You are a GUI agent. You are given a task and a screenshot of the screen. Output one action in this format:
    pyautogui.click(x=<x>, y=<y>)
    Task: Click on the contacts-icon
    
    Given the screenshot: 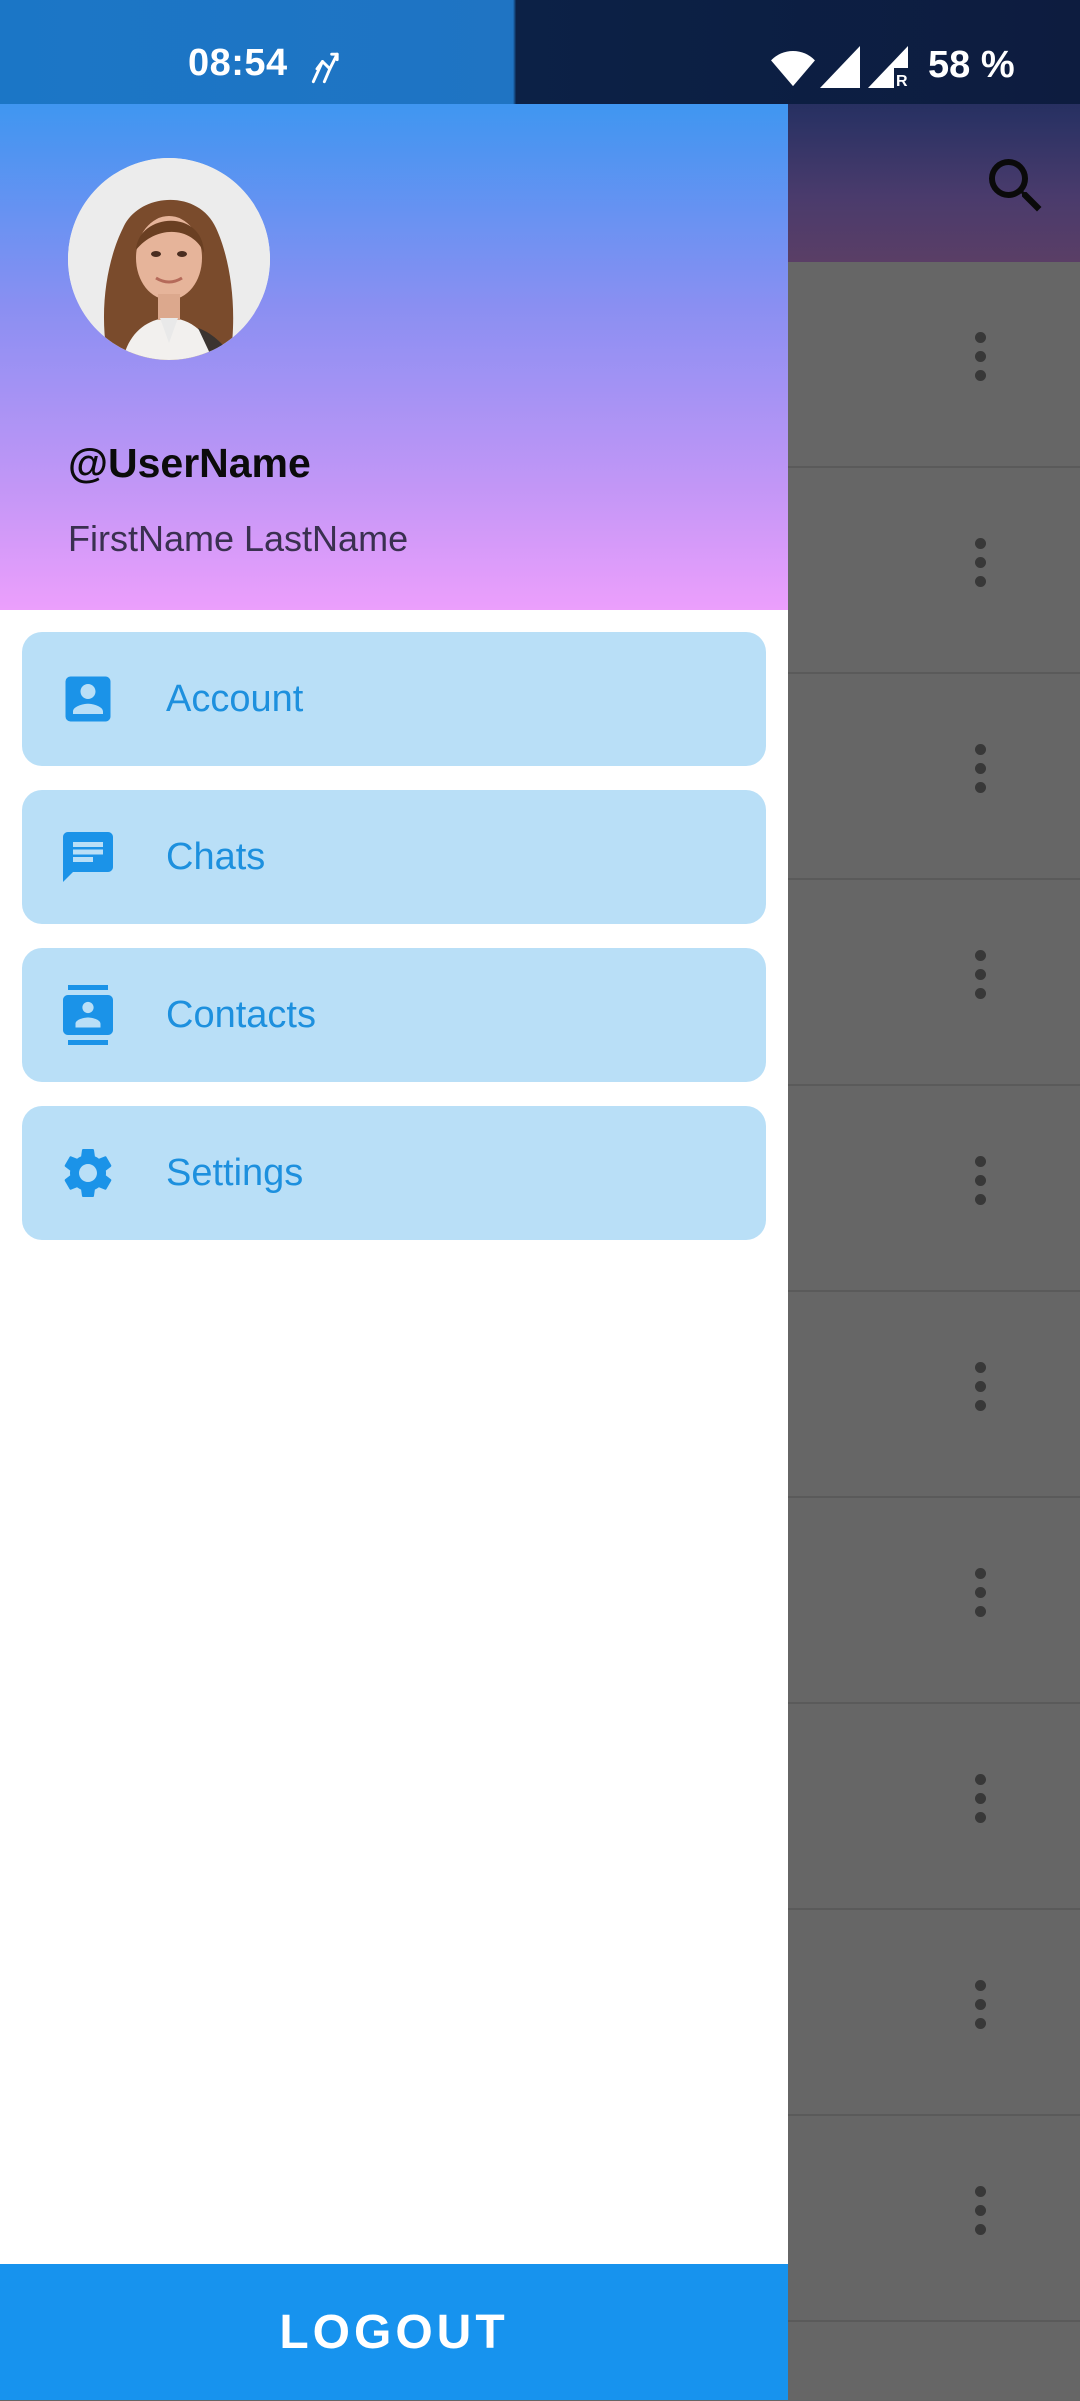 What is the action you would take?
    pyautogui.click(x=88, y=1015)
    